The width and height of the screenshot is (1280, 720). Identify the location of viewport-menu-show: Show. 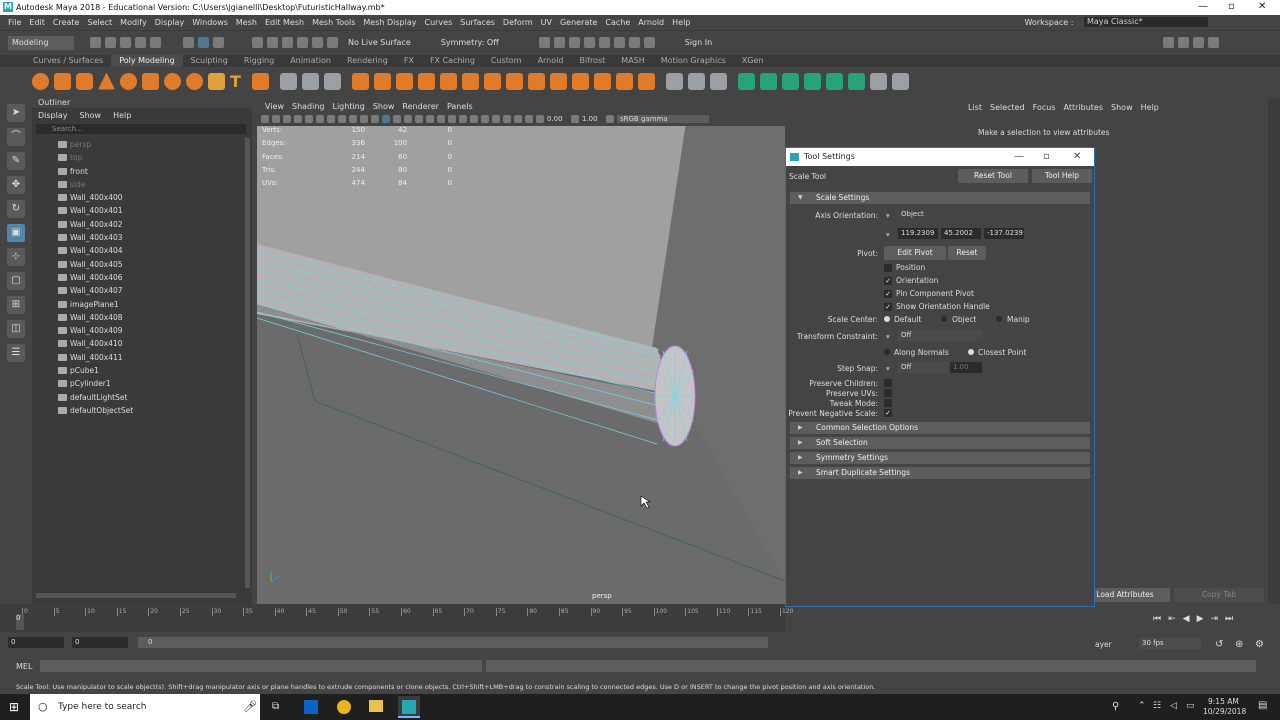
(384, 106).